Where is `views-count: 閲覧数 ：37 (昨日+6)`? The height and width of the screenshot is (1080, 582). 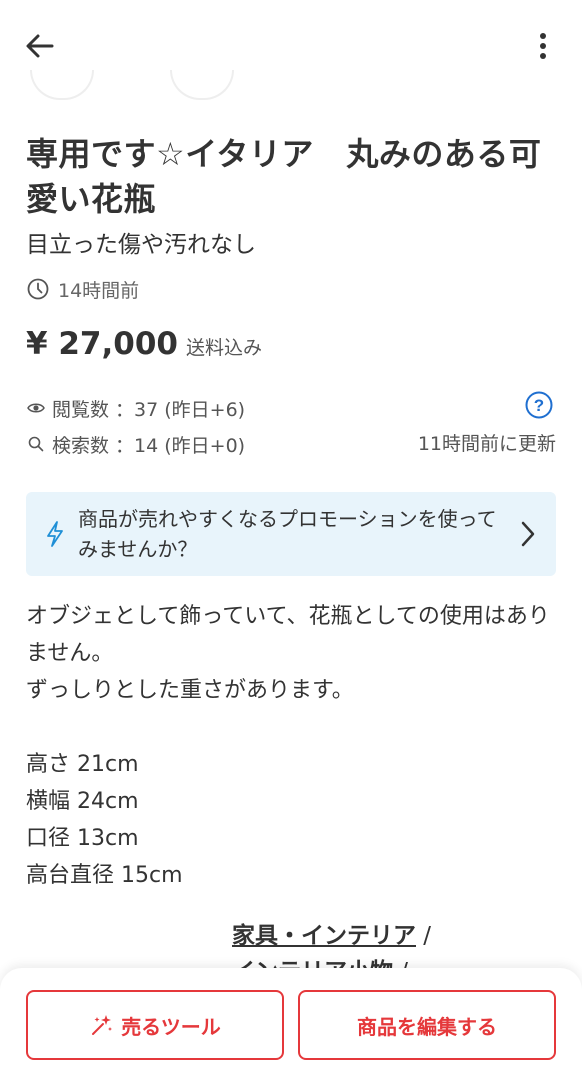
views-count: 閲覧数 ：37 (昨日+6) is located at coordinates (149, 409).